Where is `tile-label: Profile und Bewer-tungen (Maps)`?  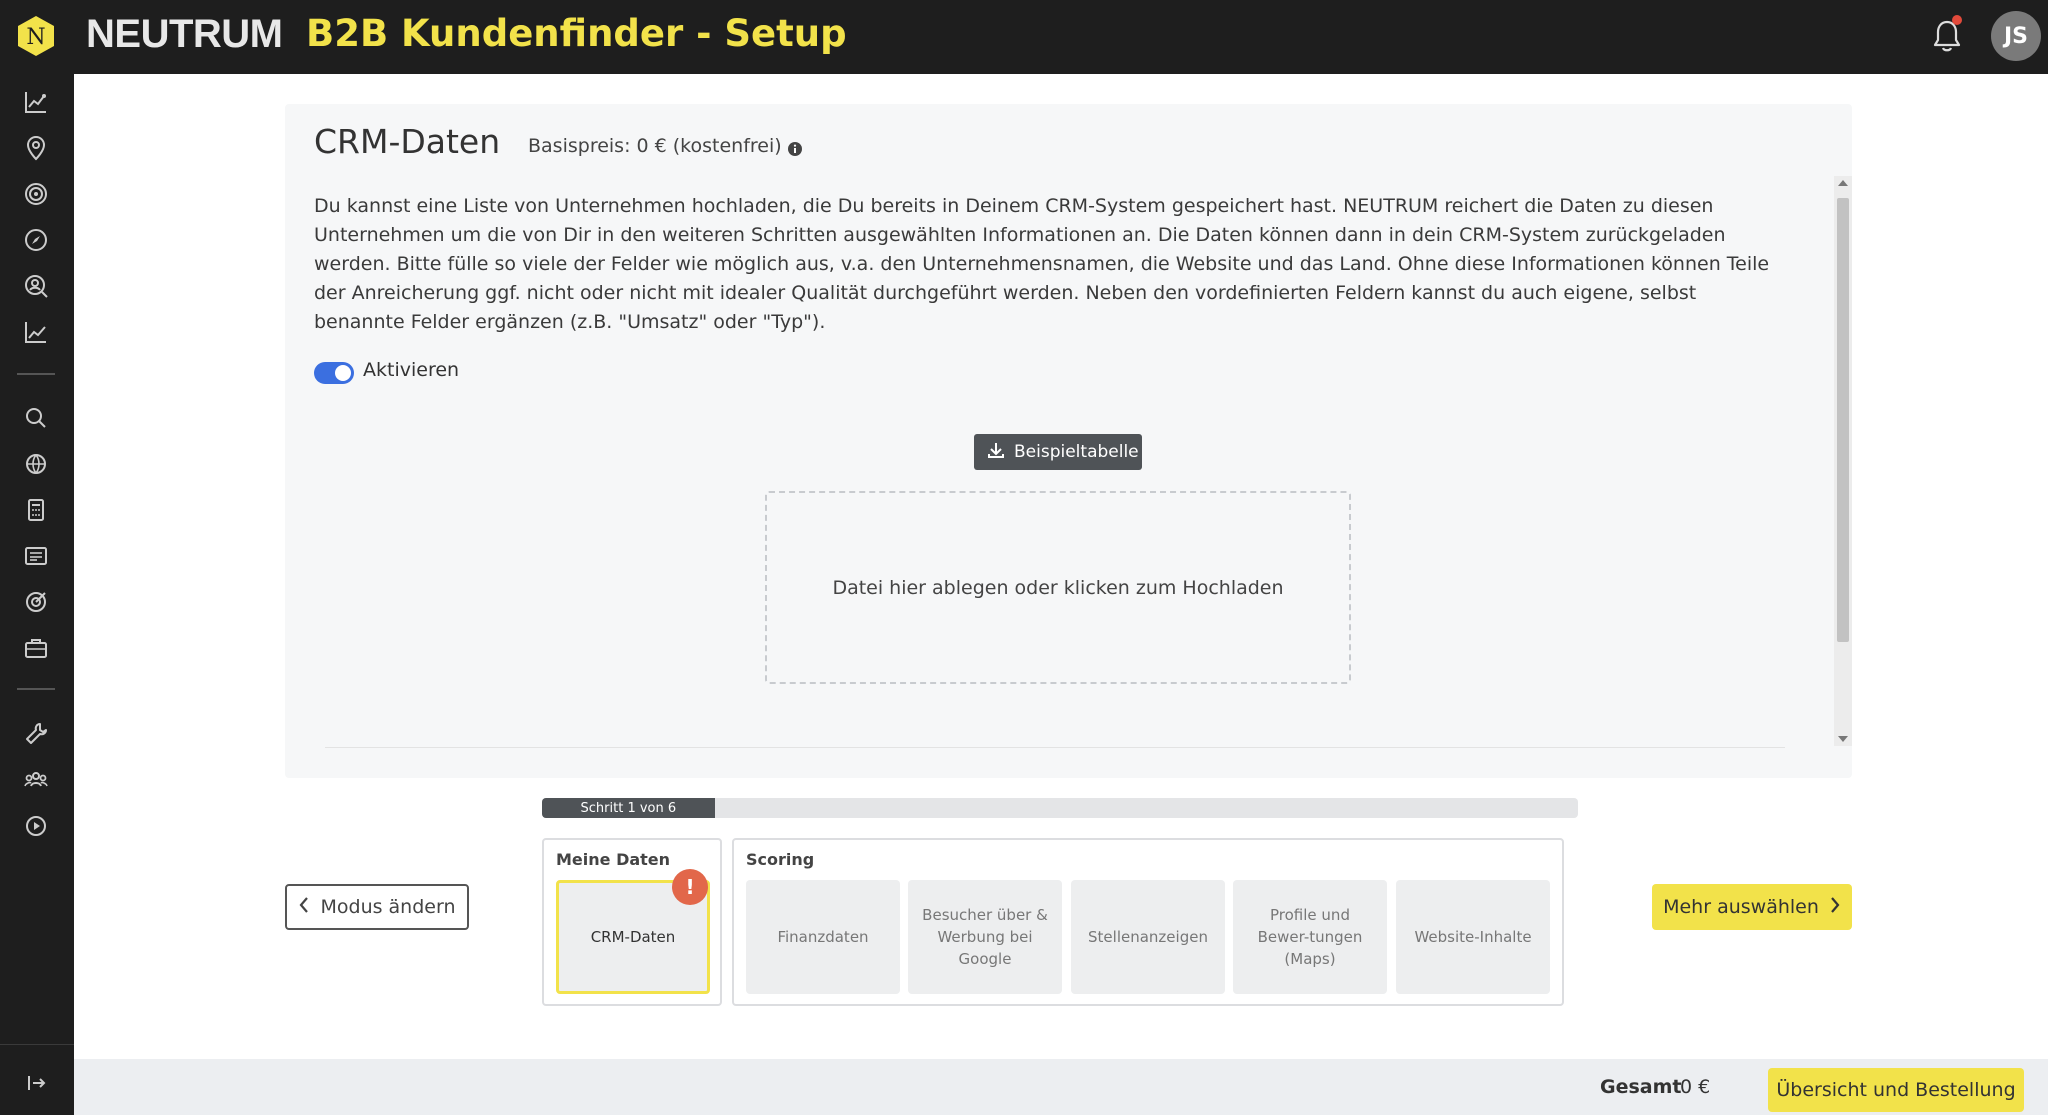 tile-label: Profile und Bewer-tungen (Maps) is located at coordinates (1310, 937).